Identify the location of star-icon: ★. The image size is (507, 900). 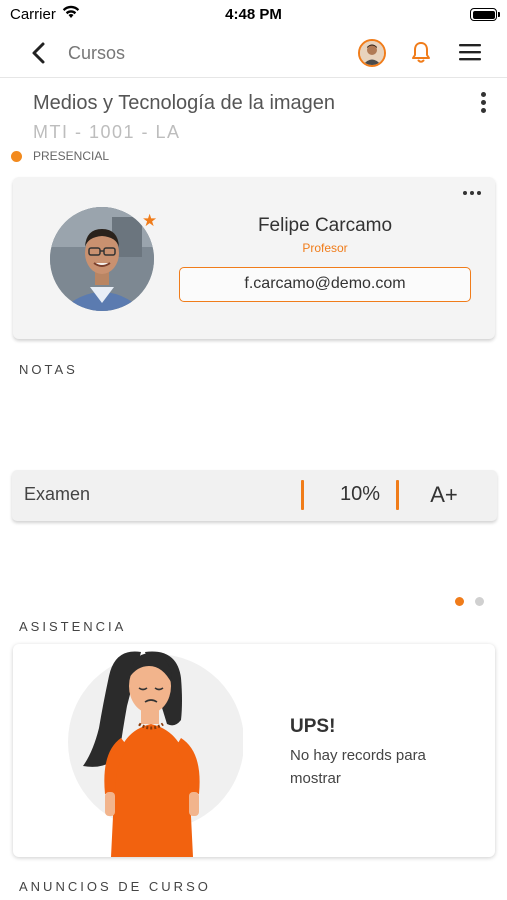
(150, 220).